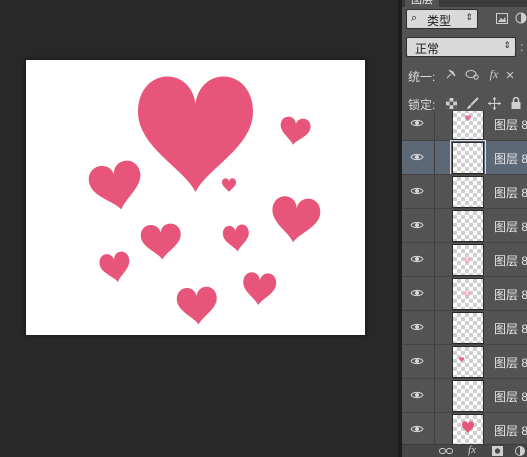 The width and height of the screenshot is (527, 457). I want to click on lock-position-move-icon, so click(494, 103).